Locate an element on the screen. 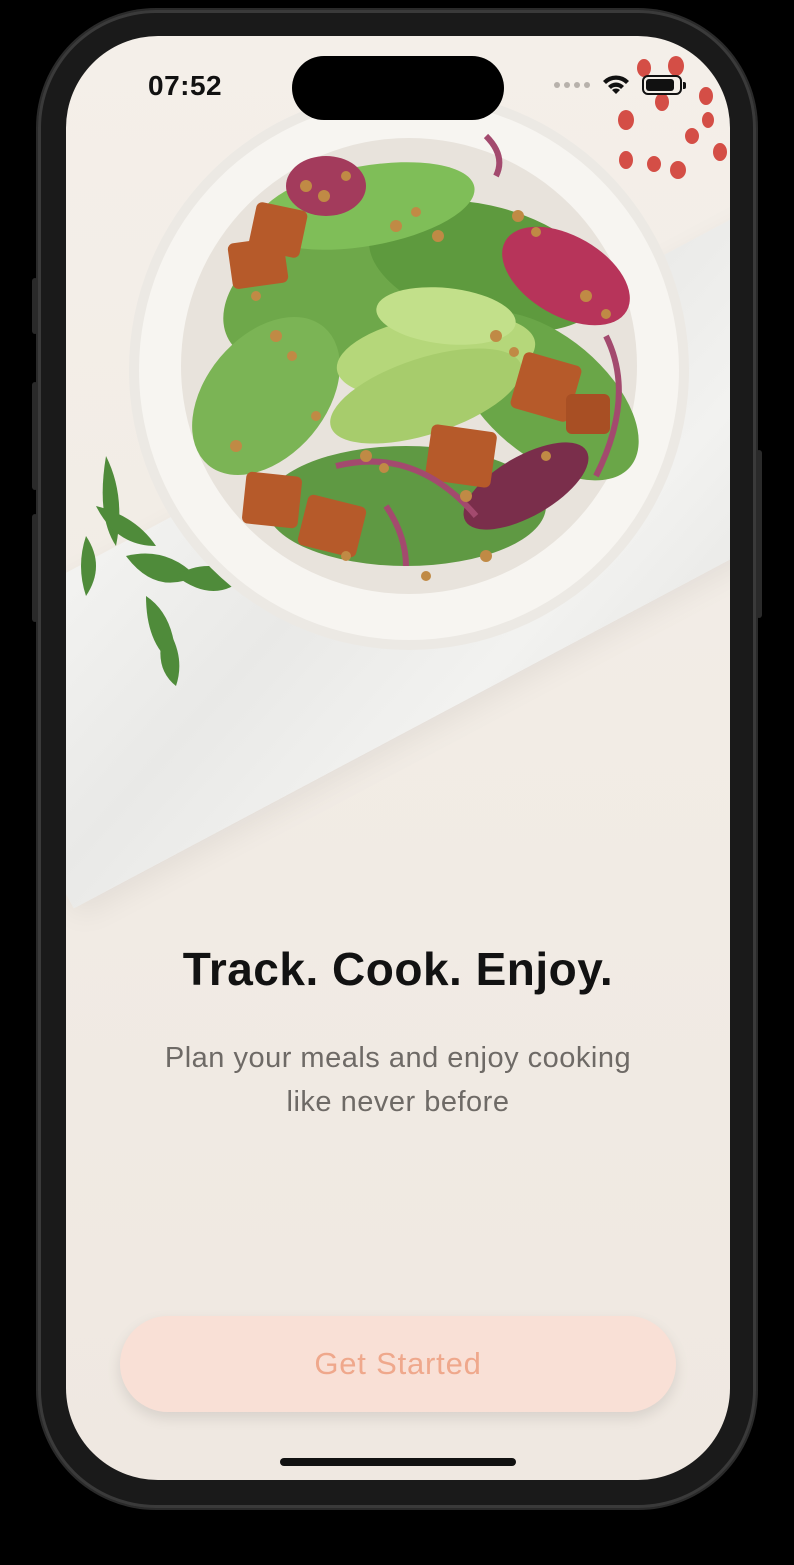 This screenshot has width=794, height=1565. wifi-icon is located at coordinates (616, 84).